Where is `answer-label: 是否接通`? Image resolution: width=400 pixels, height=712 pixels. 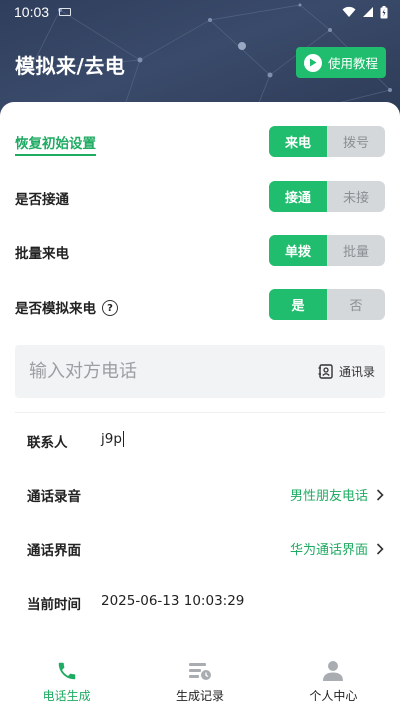 answer-label: 是否接通 is located at coordinates (42, 200).